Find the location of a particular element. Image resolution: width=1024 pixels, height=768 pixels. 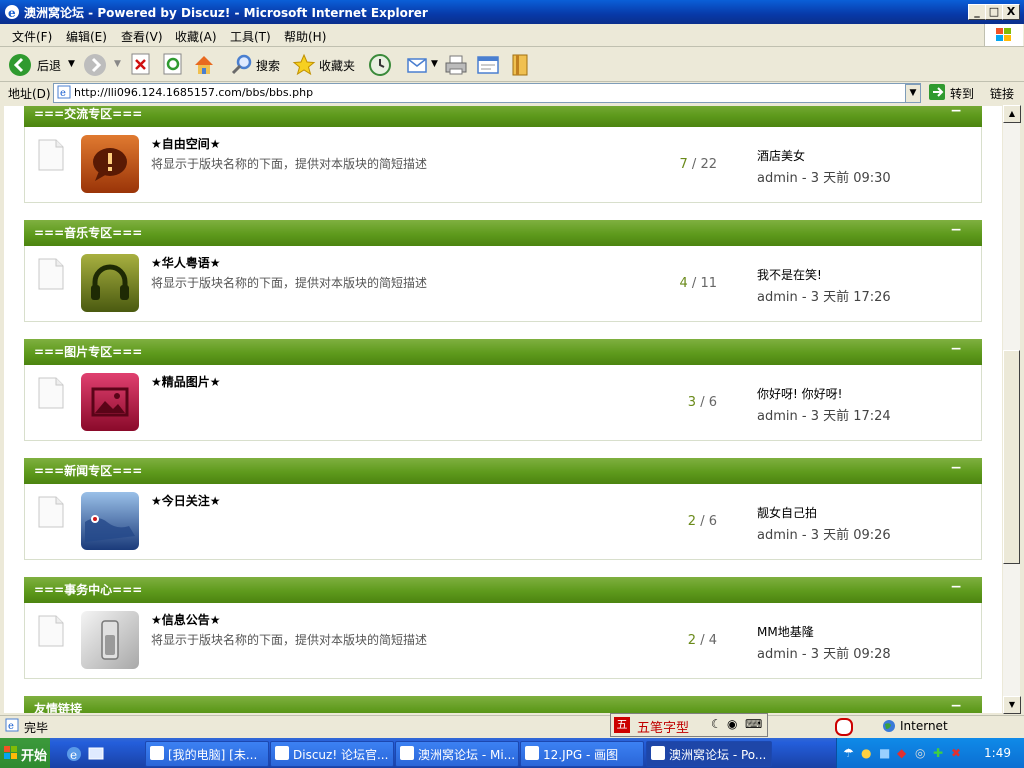

research-icon is located at coordinates (521, 65).